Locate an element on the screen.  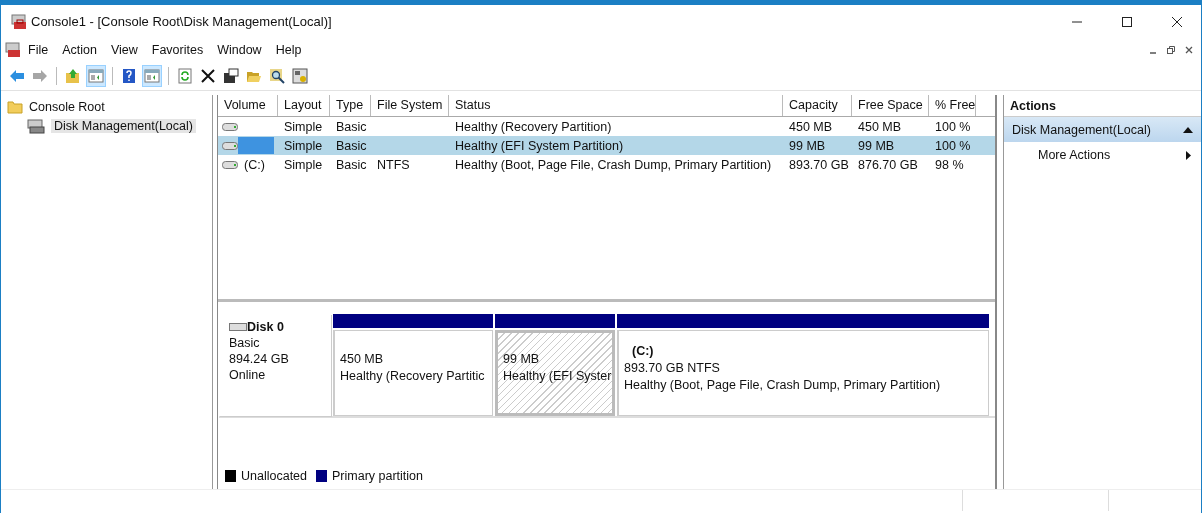
disk-status: Online is located at coordinates (248, 375).